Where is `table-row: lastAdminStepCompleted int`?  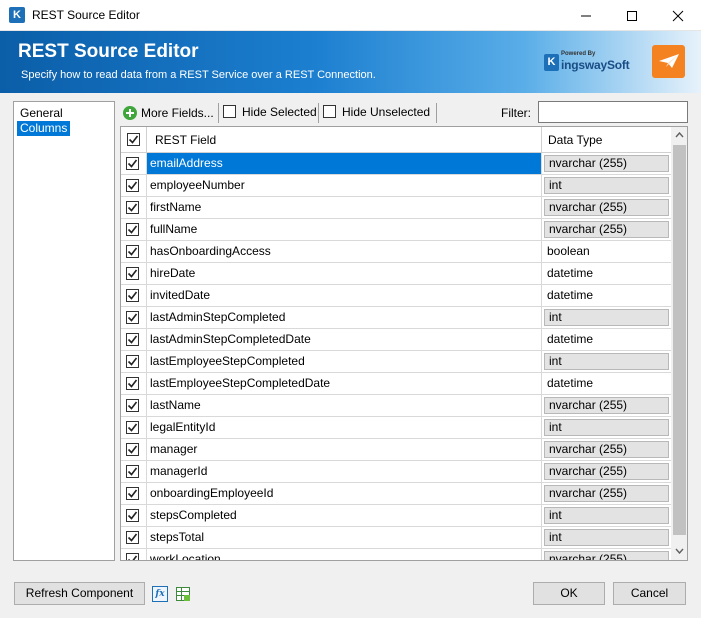 table-row: lastAdminStepCompleted int is located at coordinates (396, 318).